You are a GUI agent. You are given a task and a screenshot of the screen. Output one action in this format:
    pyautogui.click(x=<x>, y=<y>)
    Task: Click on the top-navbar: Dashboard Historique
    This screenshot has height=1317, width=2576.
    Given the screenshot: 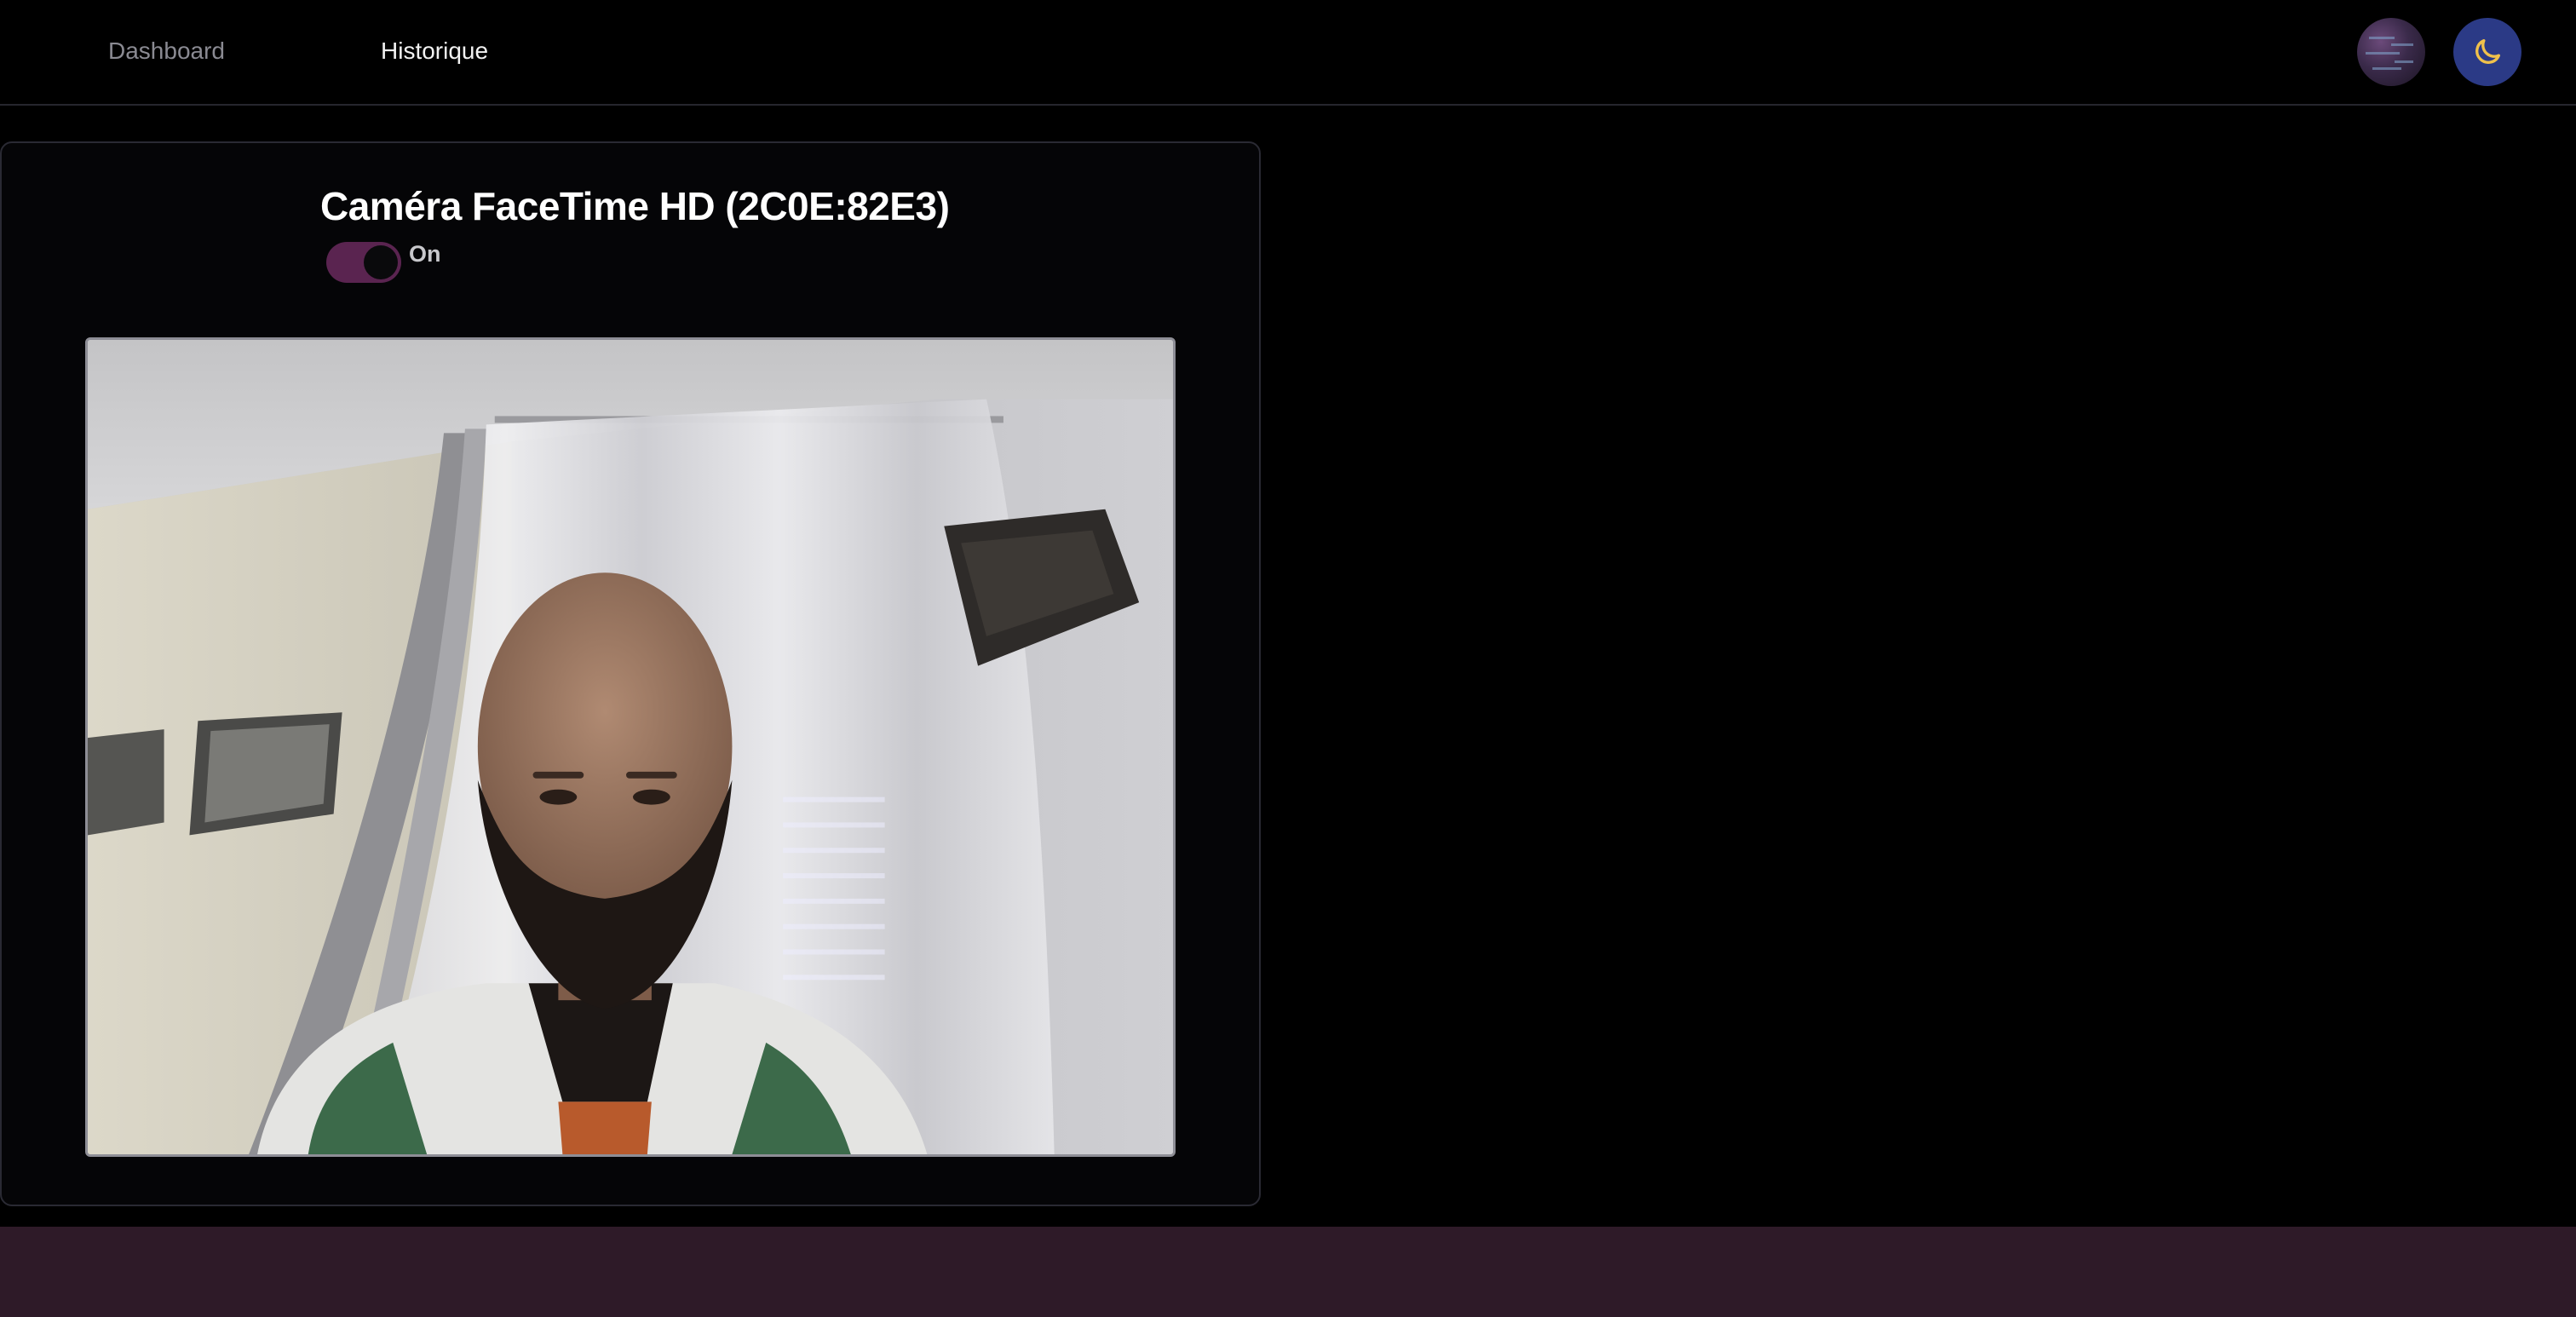 What is the action you would take?
    pyautogui.click(x=1288, y=53)
    